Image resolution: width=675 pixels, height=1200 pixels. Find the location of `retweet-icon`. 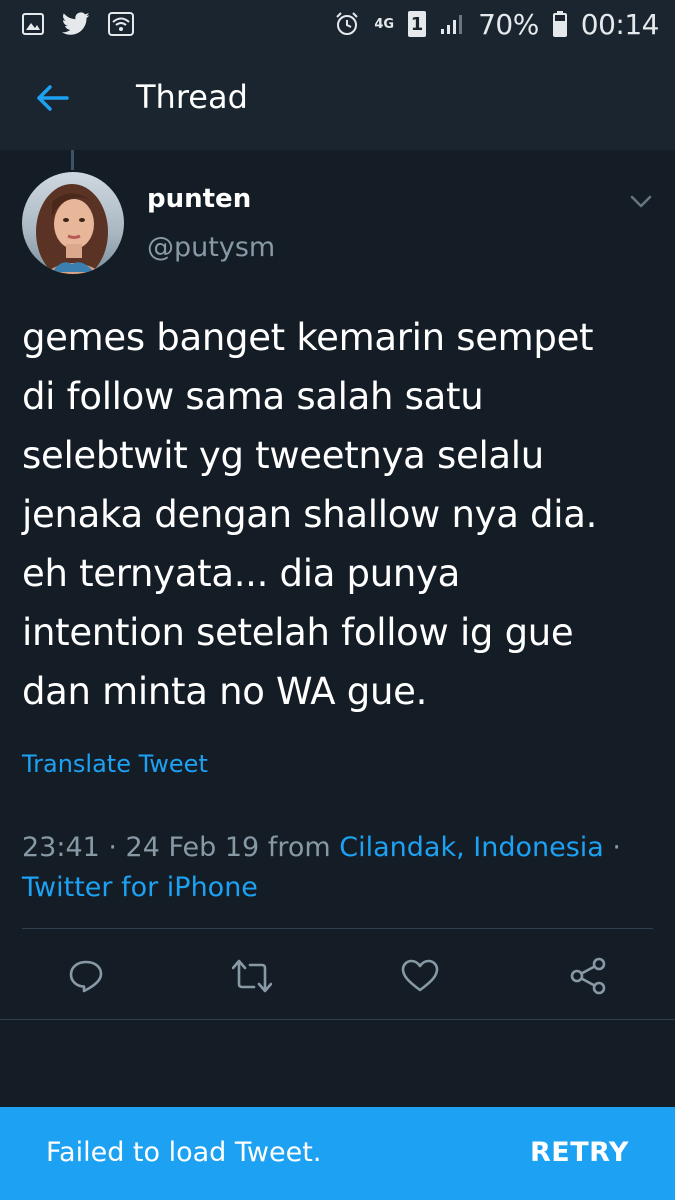

retweet-icon is located at coordinates (252, 976).